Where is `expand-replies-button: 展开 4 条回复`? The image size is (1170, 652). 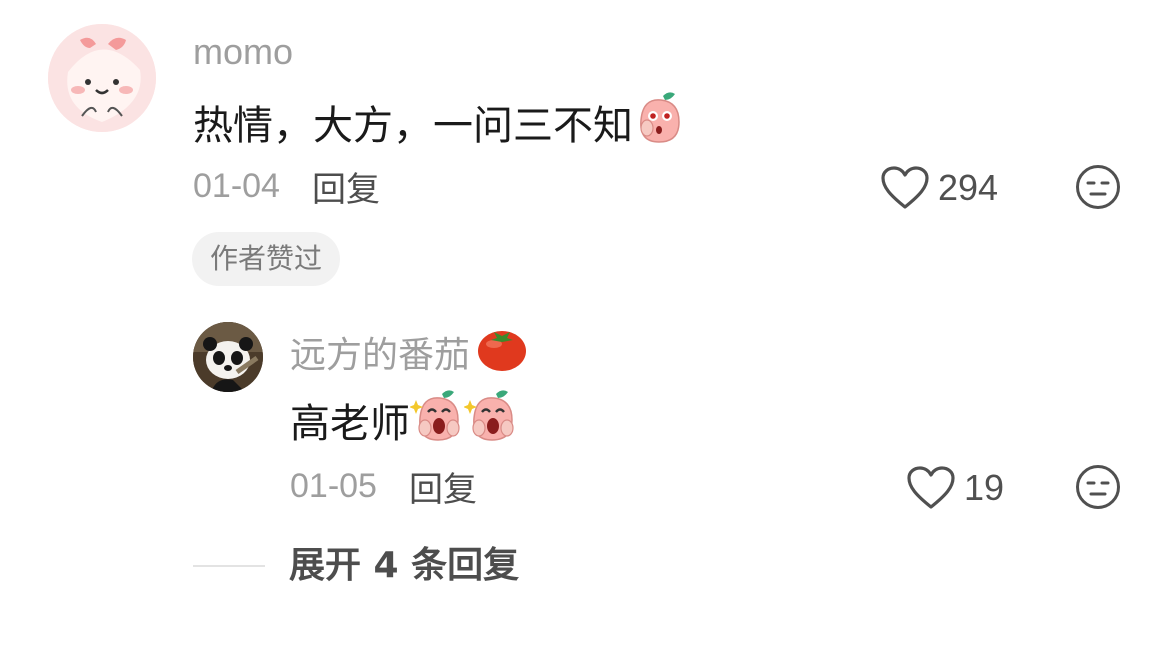
expand-replies-button: 展开 4 条回复 is located at coordinates (404, 566).